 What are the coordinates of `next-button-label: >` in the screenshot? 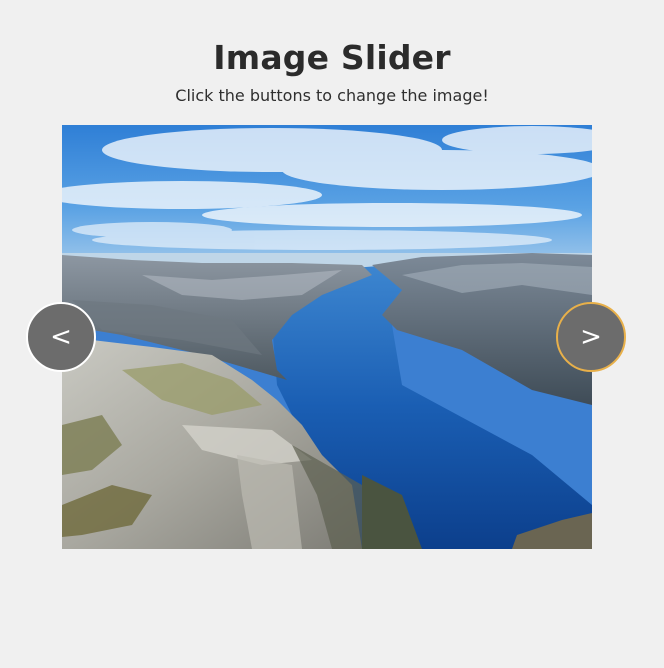 It's located at (591, 337).